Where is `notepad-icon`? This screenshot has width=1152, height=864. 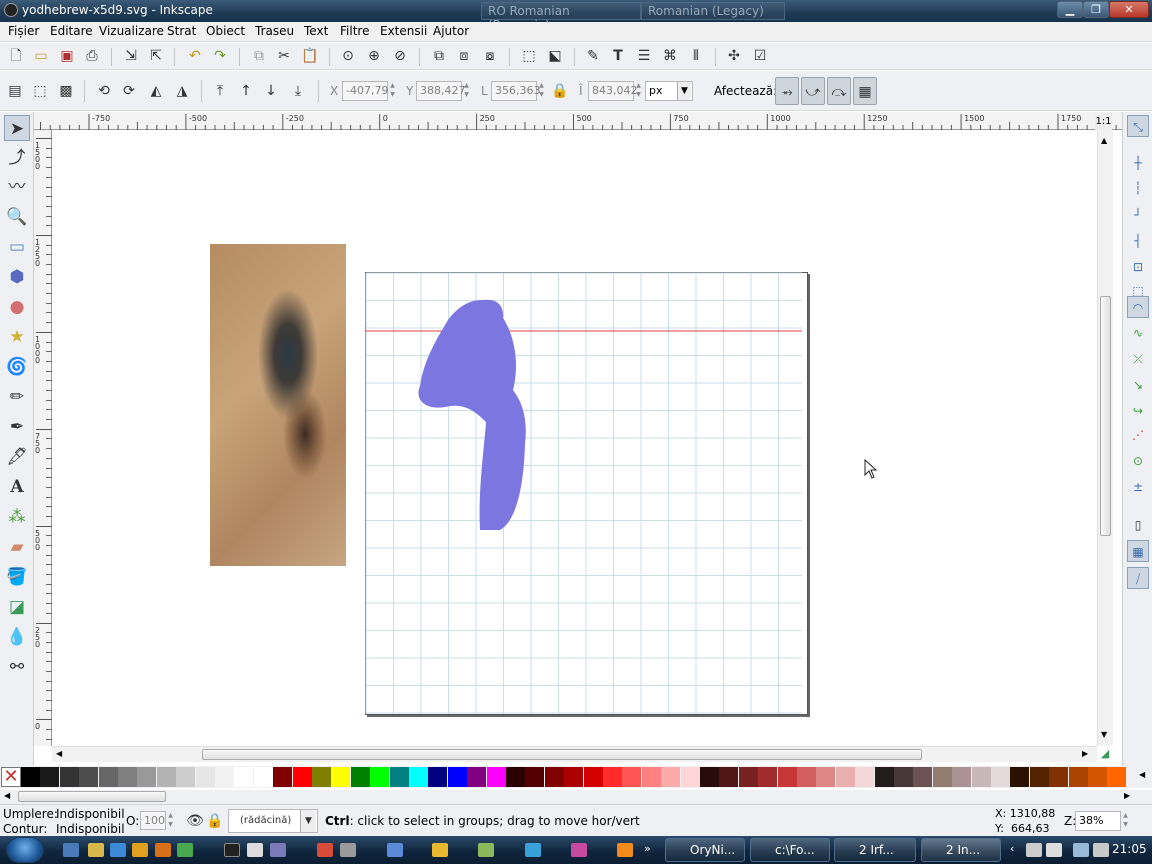 notepad-icon is located at coordinates (255, 850).